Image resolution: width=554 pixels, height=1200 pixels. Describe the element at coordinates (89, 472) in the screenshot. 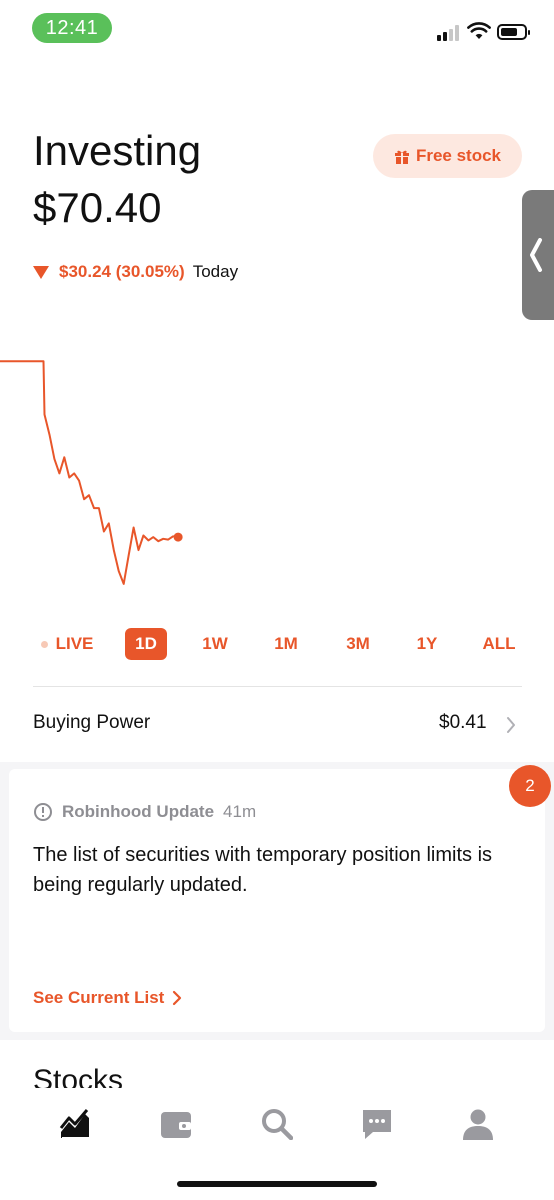

I see `chart-series-line` at that location.